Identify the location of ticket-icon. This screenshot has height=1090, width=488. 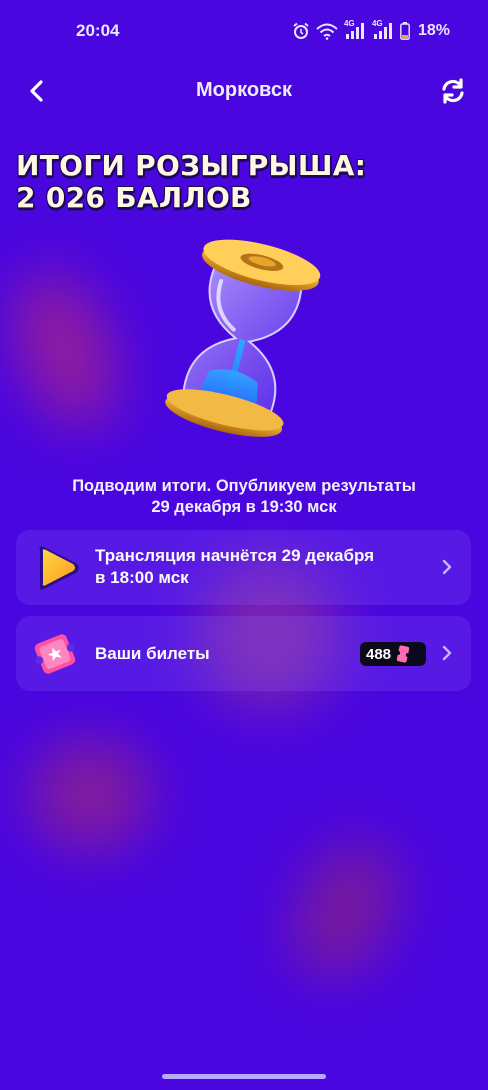
(55, 654).